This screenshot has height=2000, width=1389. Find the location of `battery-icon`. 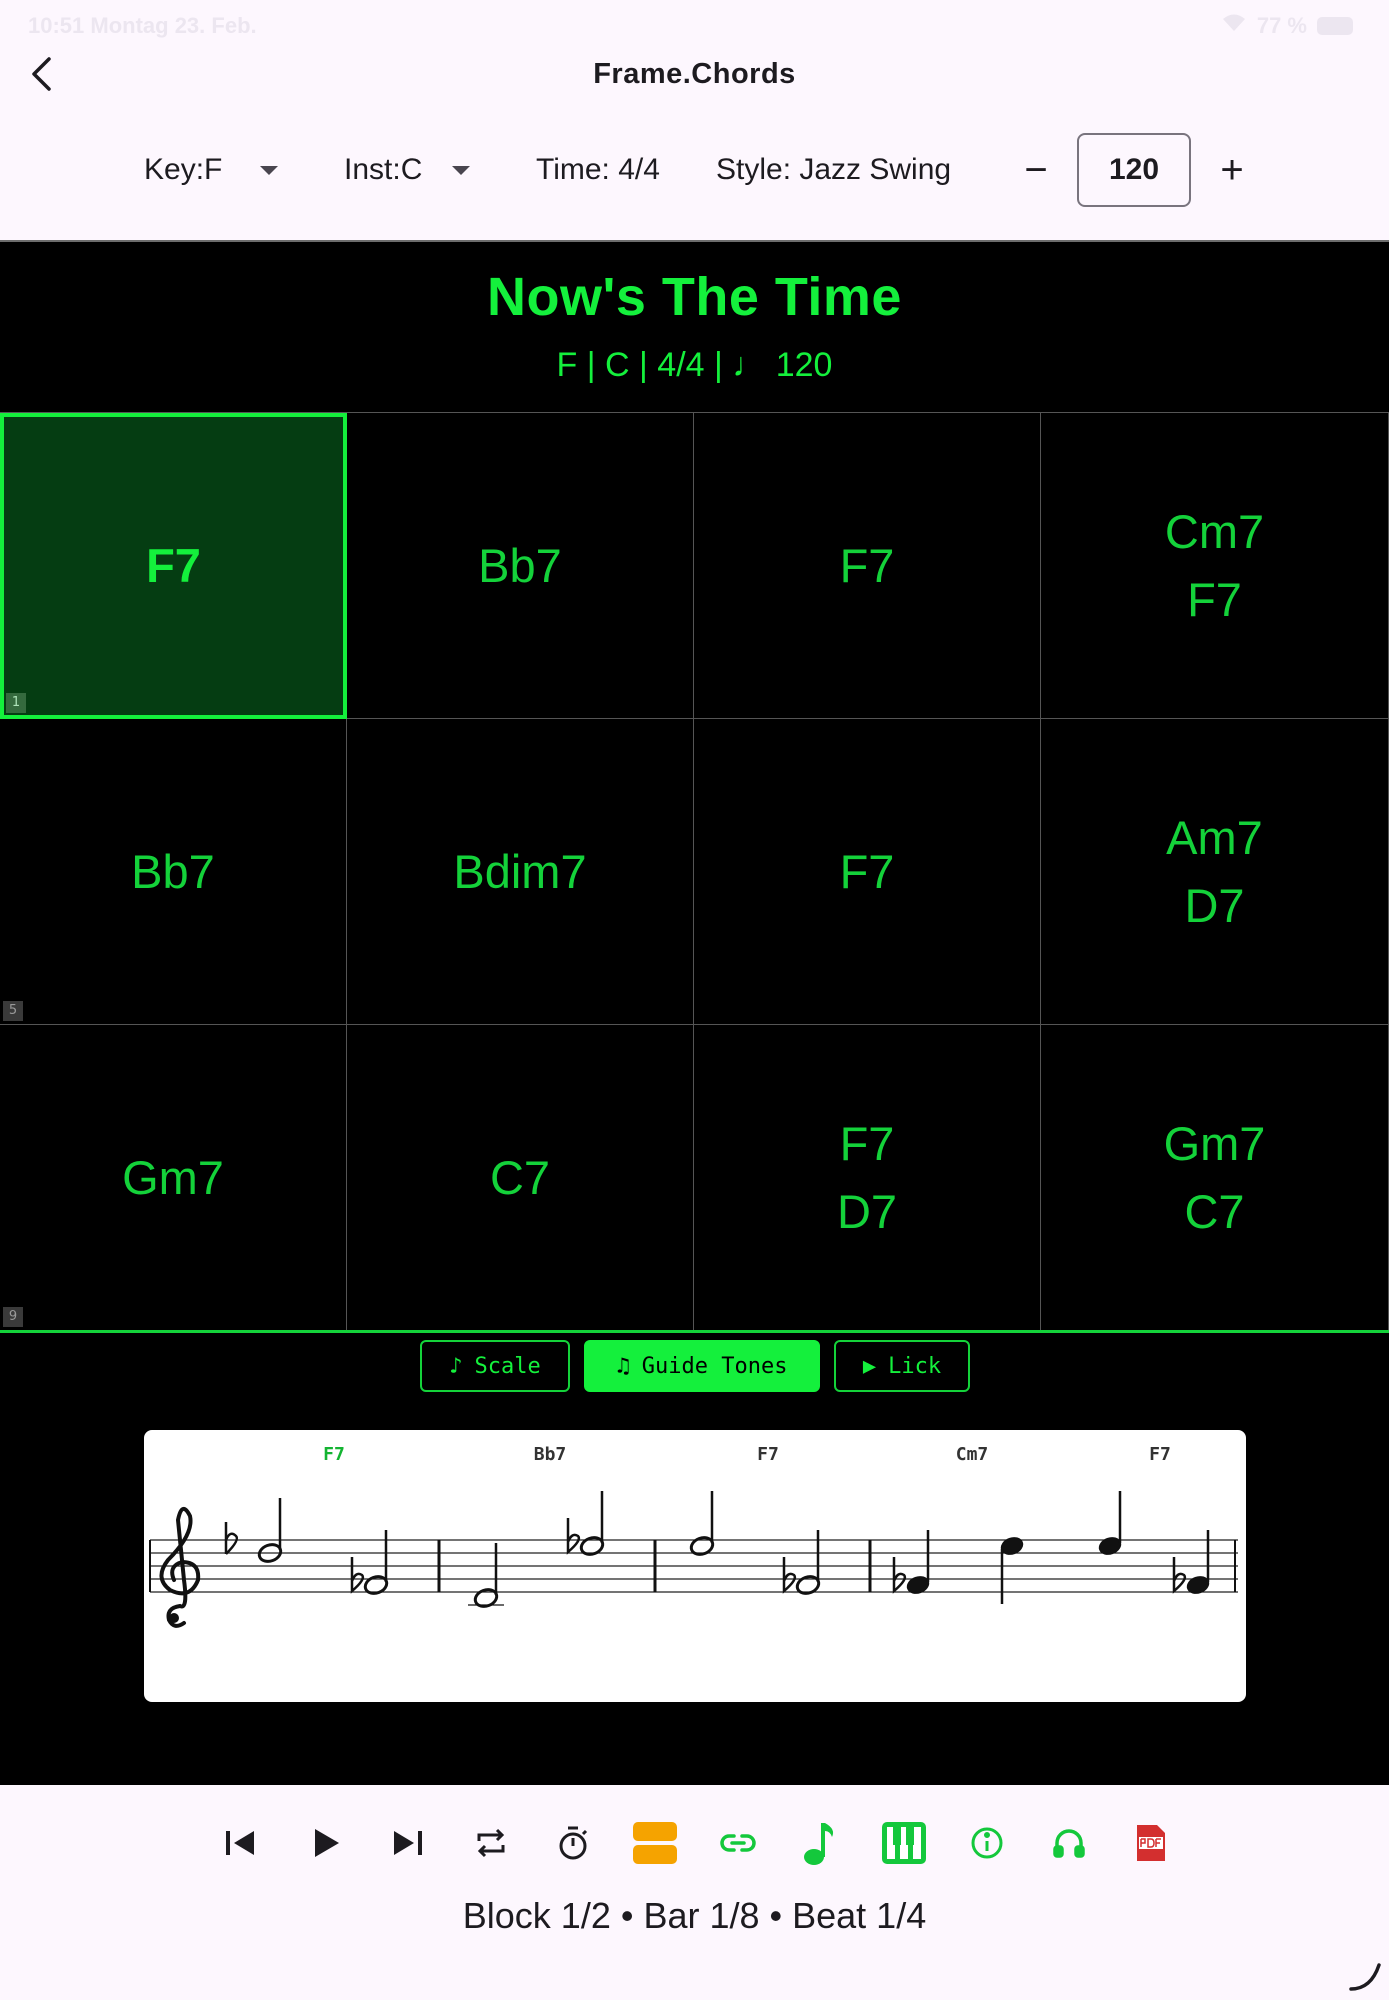

battery-icon is located at coordinates (1335, 26).